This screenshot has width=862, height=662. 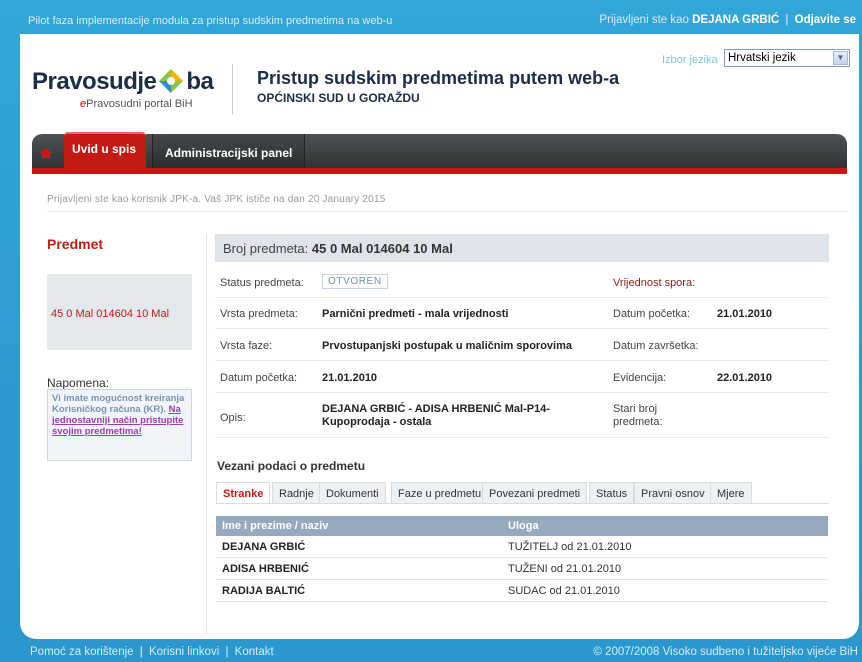 I want to click on datum-pocetka-label-right: Datum početka:, so click(x=652, y=314).